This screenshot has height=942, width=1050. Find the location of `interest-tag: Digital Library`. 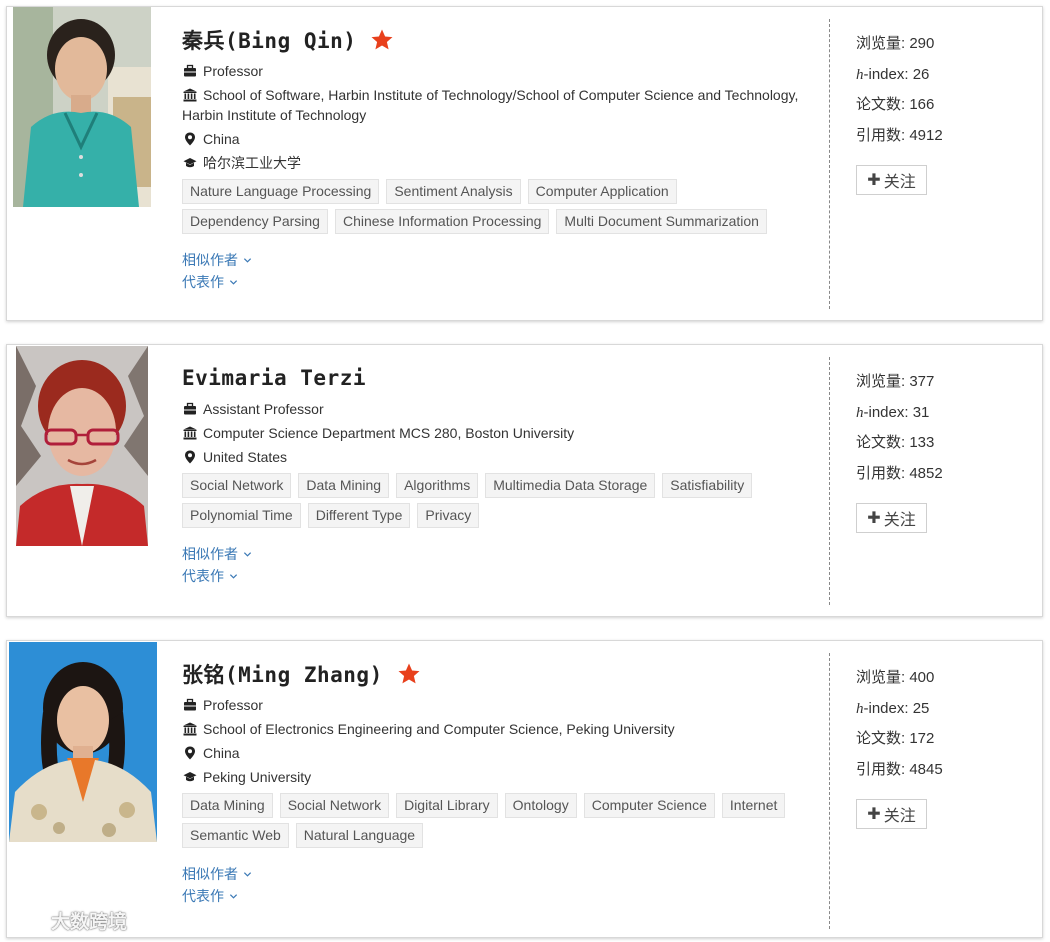

interest-tag: Digital Library is located at coordinates (447, 805).